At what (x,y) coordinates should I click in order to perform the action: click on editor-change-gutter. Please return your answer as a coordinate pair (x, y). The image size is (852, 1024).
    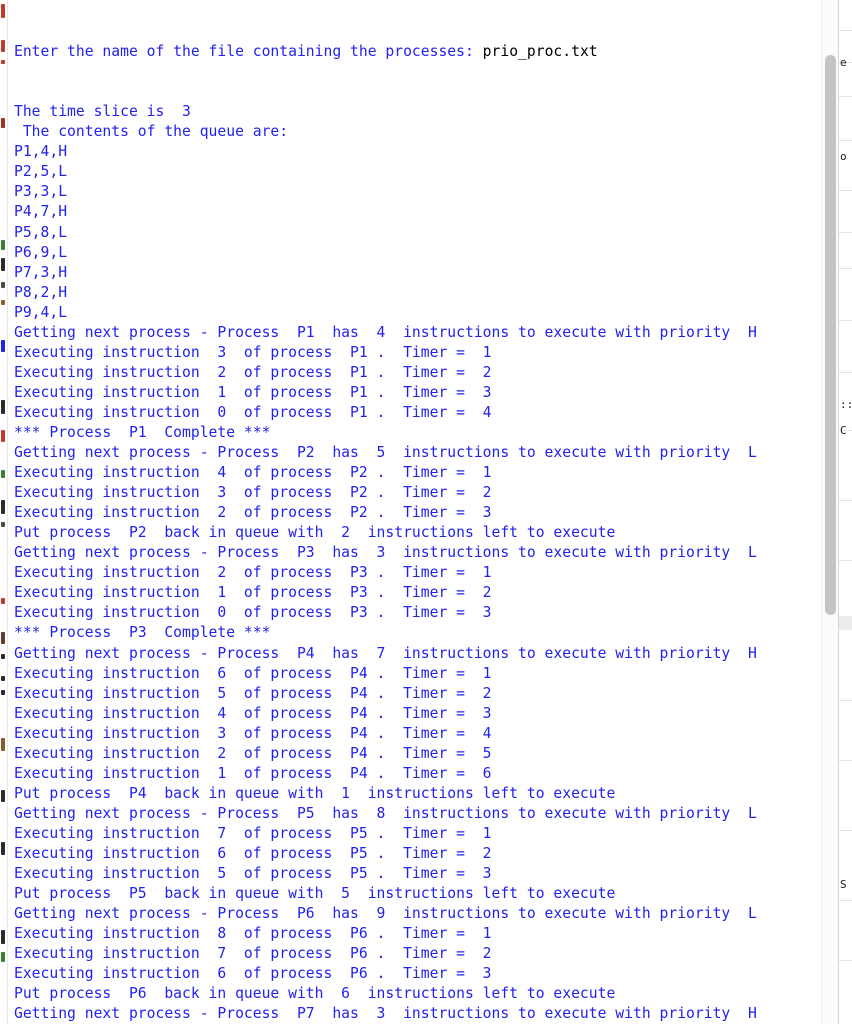
    Looking at the image, I should click on (4, 512).